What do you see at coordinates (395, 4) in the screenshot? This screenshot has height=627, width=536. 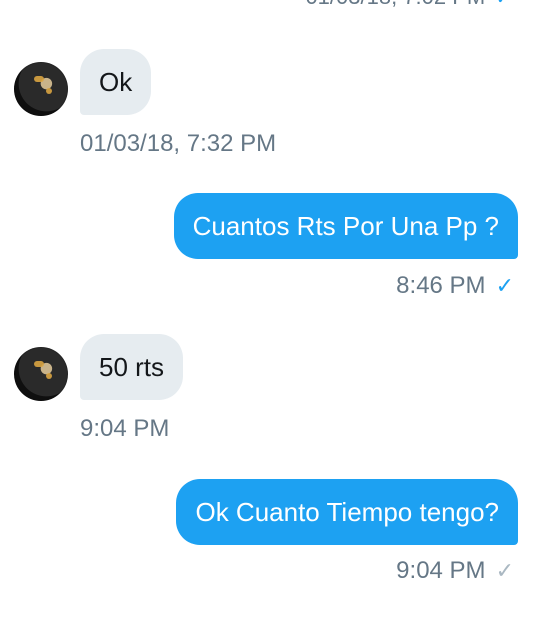 I see `timestamp-text: 01/03/18, 7:02 PM` at bounding box center [395, 4].